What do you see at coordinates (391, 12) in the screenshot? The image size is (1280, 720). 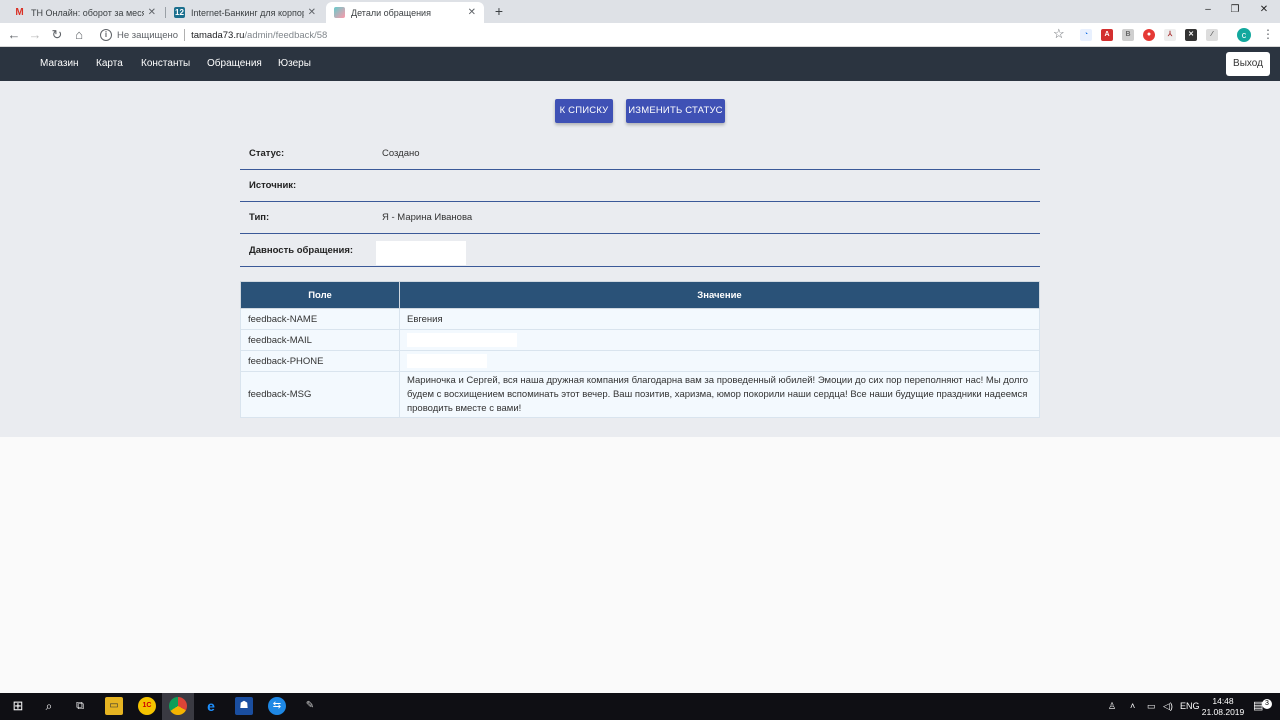 I see `tab-title: Детали обращения` at bounding box center [391, 12].